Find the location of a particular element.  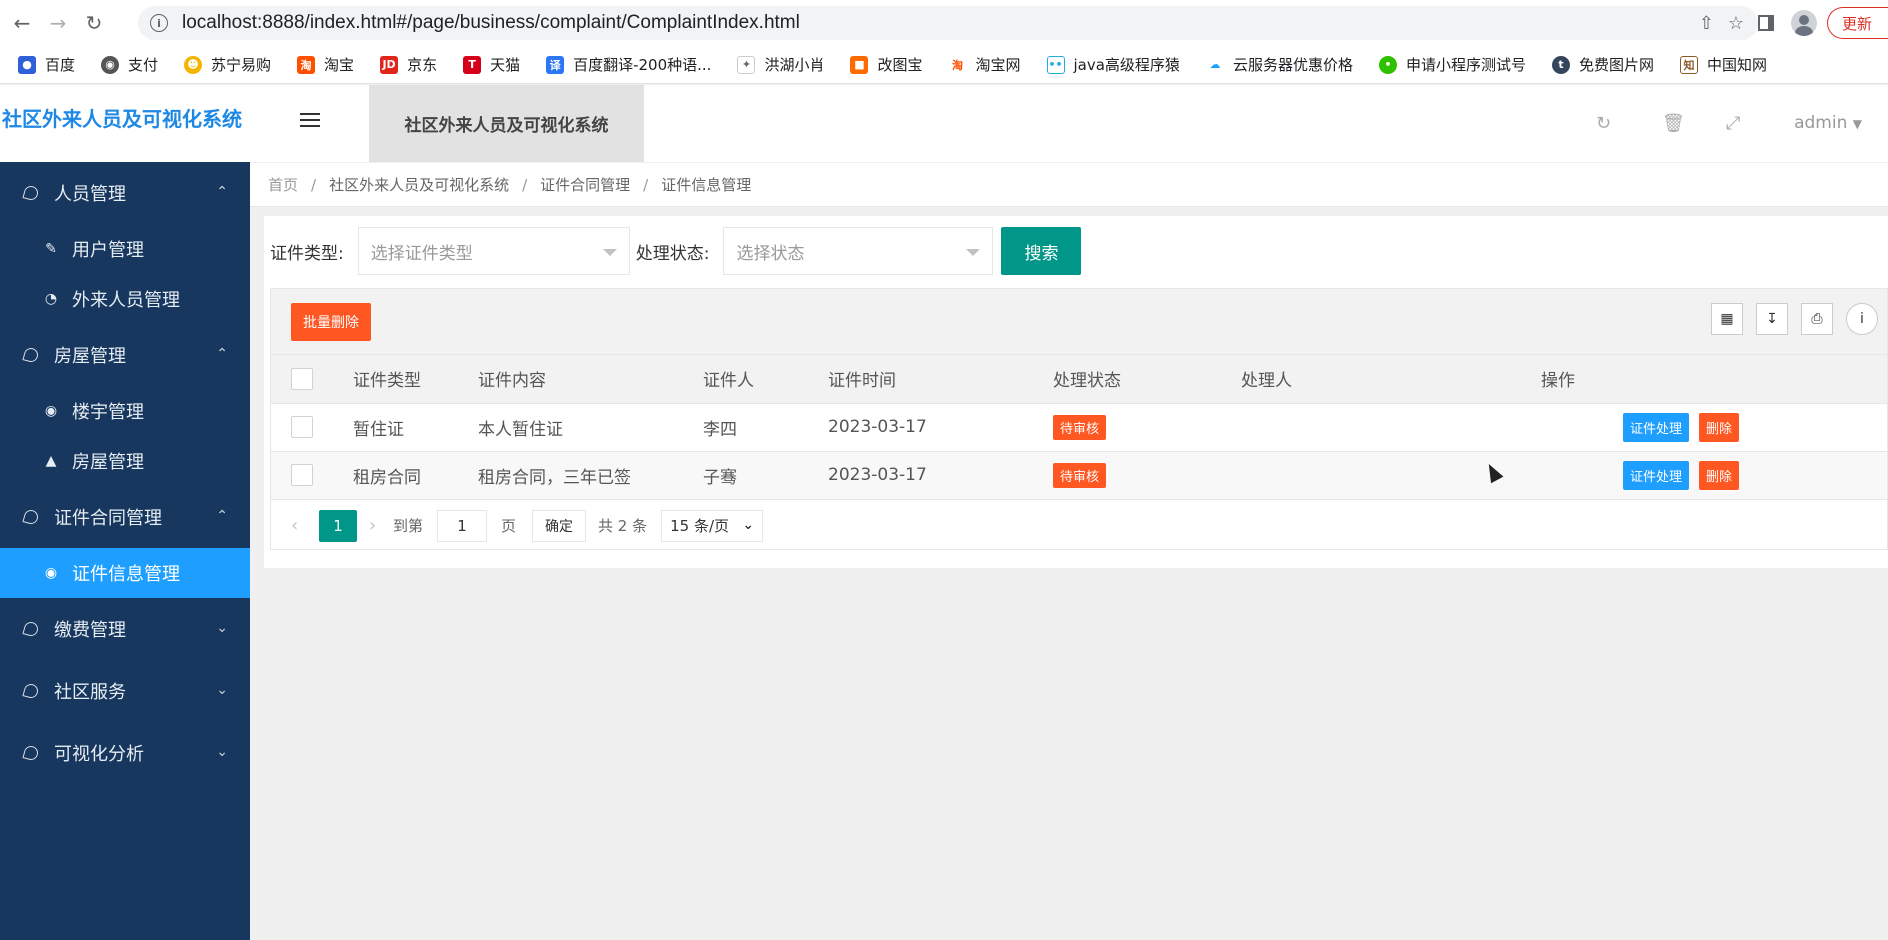

status-select: 选择状态 is located at coordinates (858, 251).